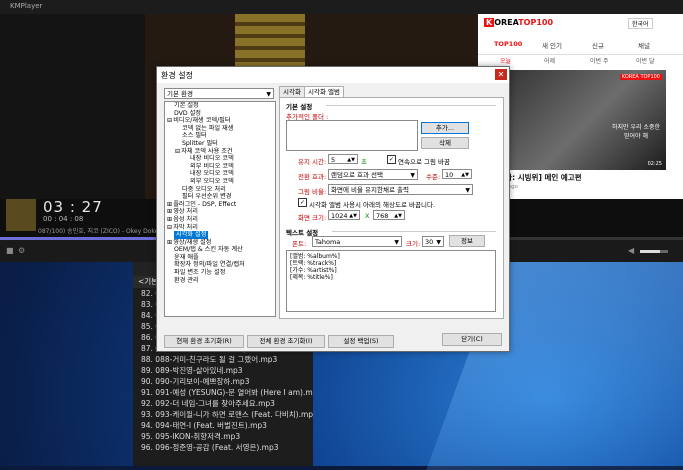 The width and height of the screenshot is (683, 470). Describe the element at coordinates (223, 403) in the screenshot. I see `playlist-item: 92. 092-더 네임-그녀를 찾아주세요.mp3` at that location.